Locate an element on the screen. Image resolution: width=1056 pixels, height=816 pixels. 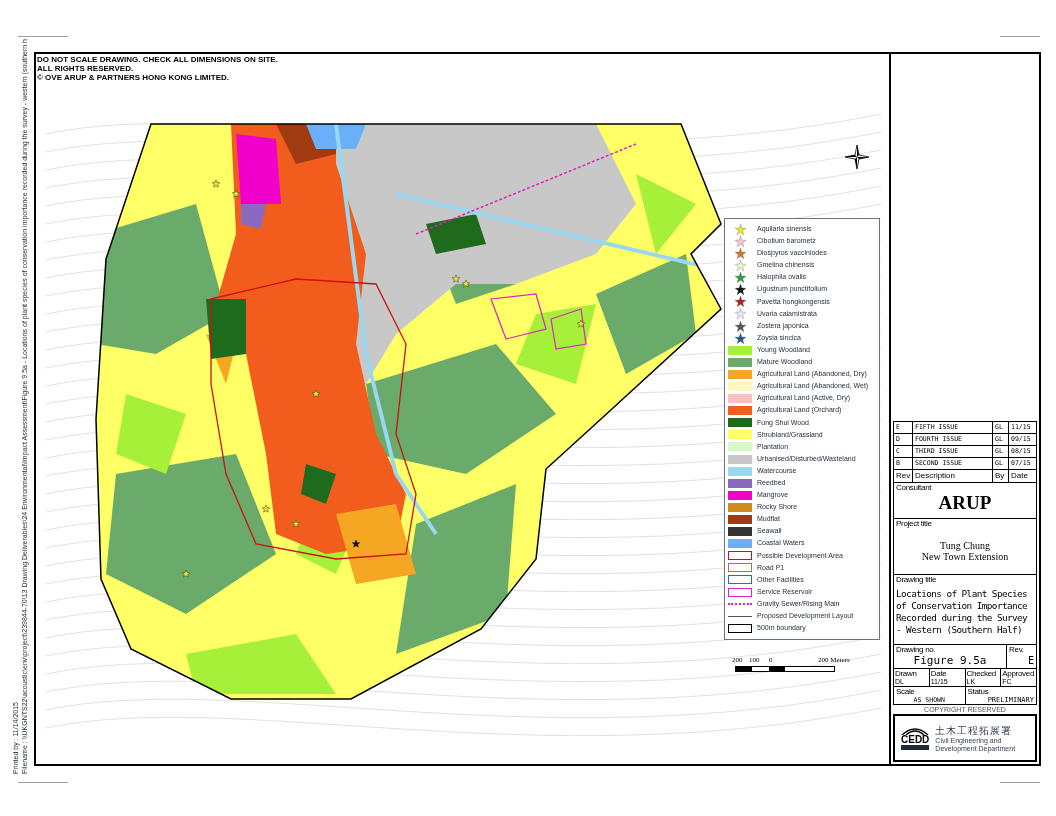
drawing-number: Figure 9.5a is located at coordinates (950, 660).